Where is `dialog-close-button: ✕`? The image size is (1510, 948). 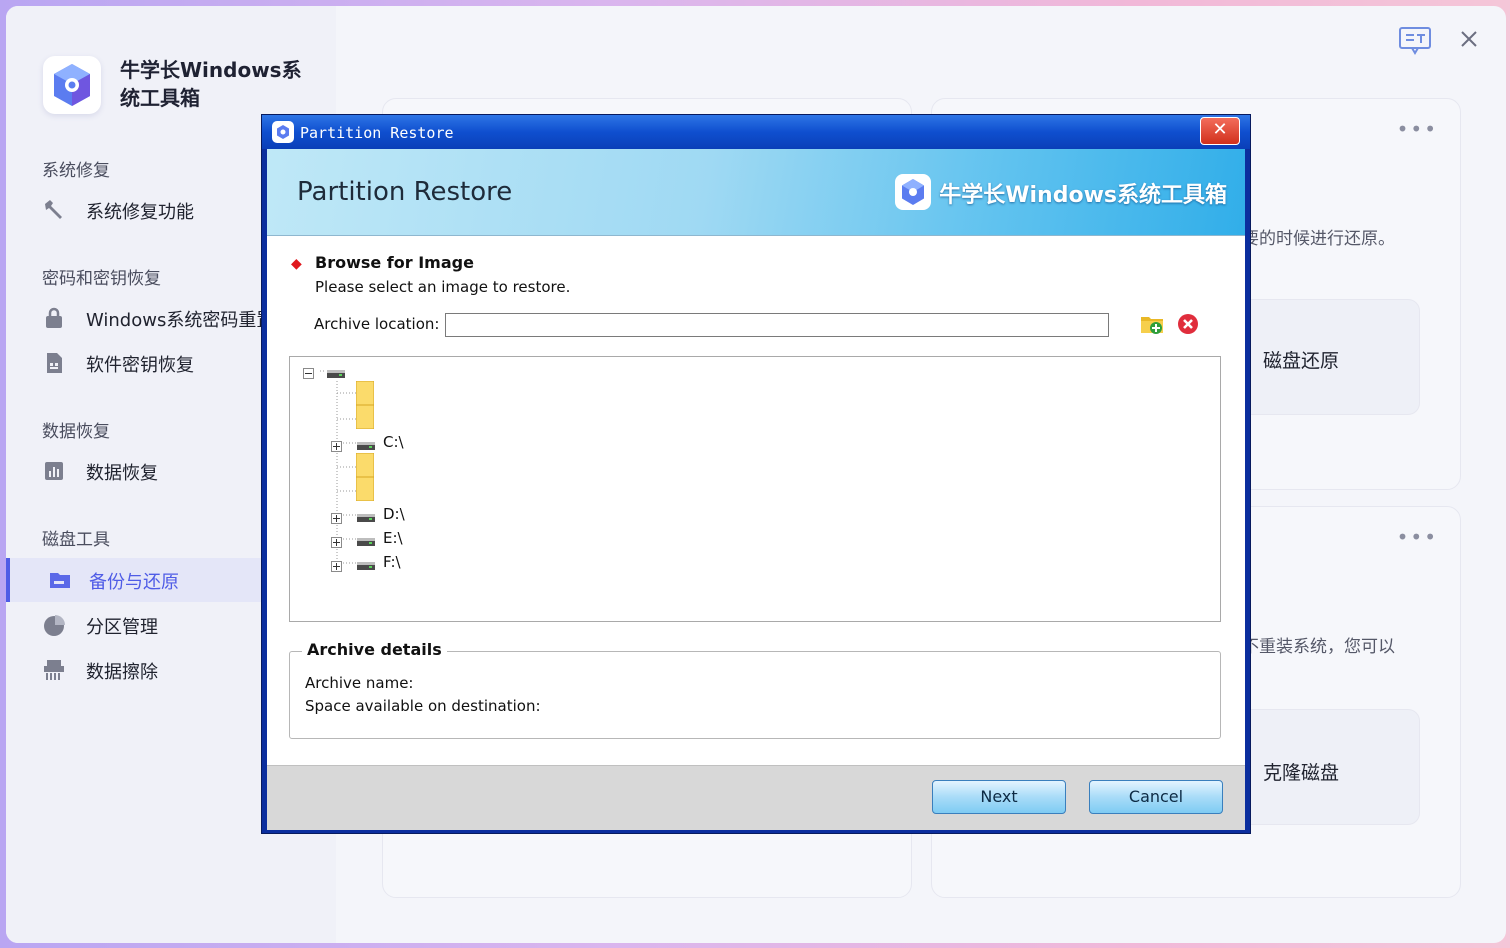 dialog-close-button: ✕ is located at coordinates (1220, 131).